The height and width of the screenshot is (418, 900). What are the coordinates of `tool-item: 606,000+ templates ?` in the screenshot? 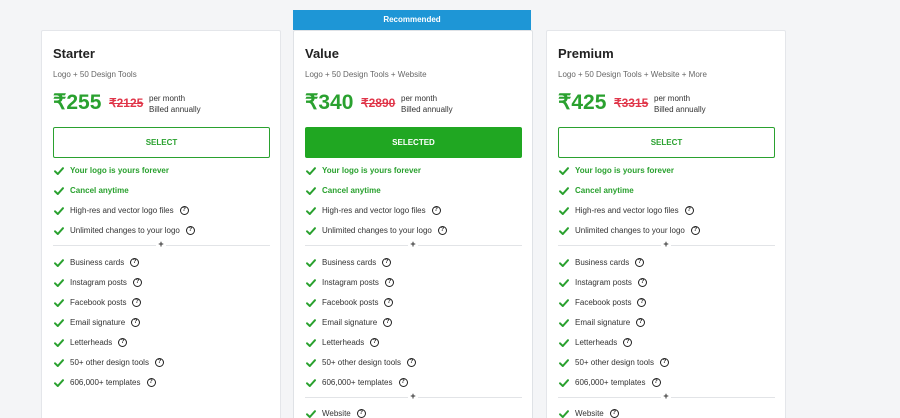 It's located at (104, 382).